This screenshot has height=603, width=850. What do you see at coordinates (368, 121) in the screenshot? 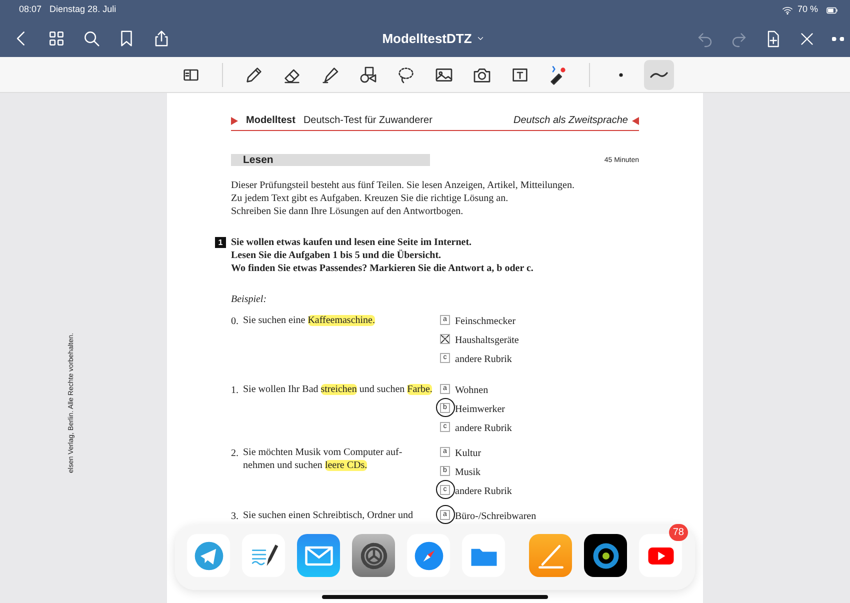
I see `header-subtitle: Deutsch-Test für Zuwanderer` at bounding box center [368, 121].